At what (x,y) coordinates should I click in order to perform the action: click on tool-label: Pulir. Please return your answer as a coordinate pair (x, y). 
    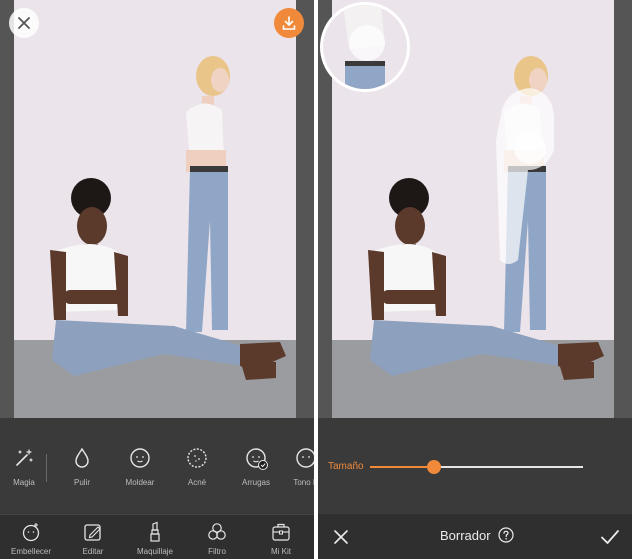
    Looking at the image, I should click on (81, 482).